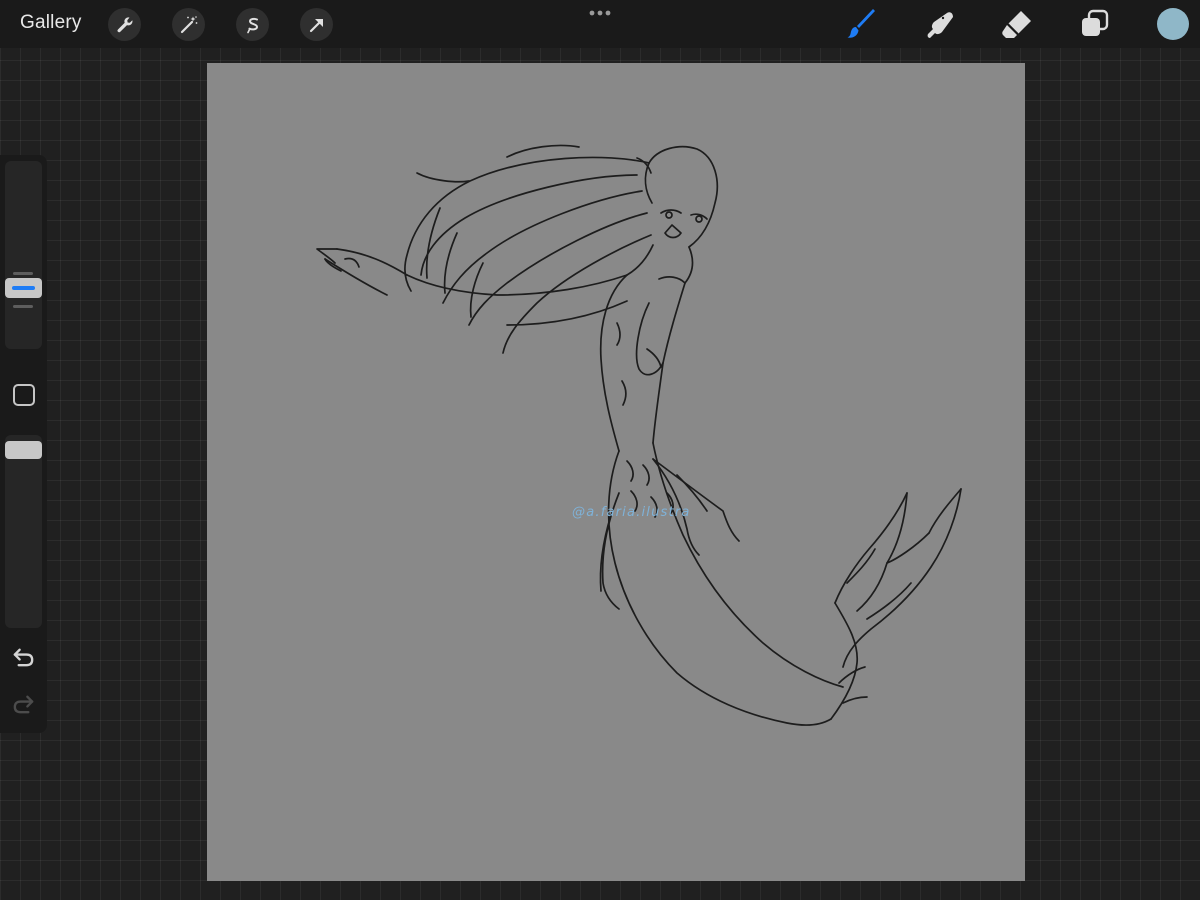 This screenshot has height=900, width=1200. Describe the element at coordinates (1017, 24) in the screenshot. I see `eraser-icon` at that location.